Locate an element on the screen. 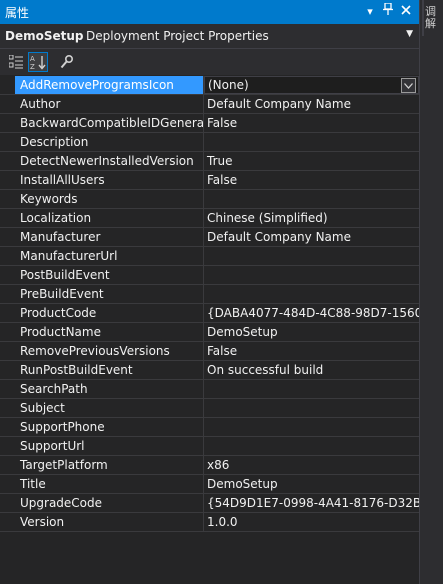 Image resolution: width=443 pixels, height=584 pixels. property-value: On successful build is located at coordinates (311, 370).